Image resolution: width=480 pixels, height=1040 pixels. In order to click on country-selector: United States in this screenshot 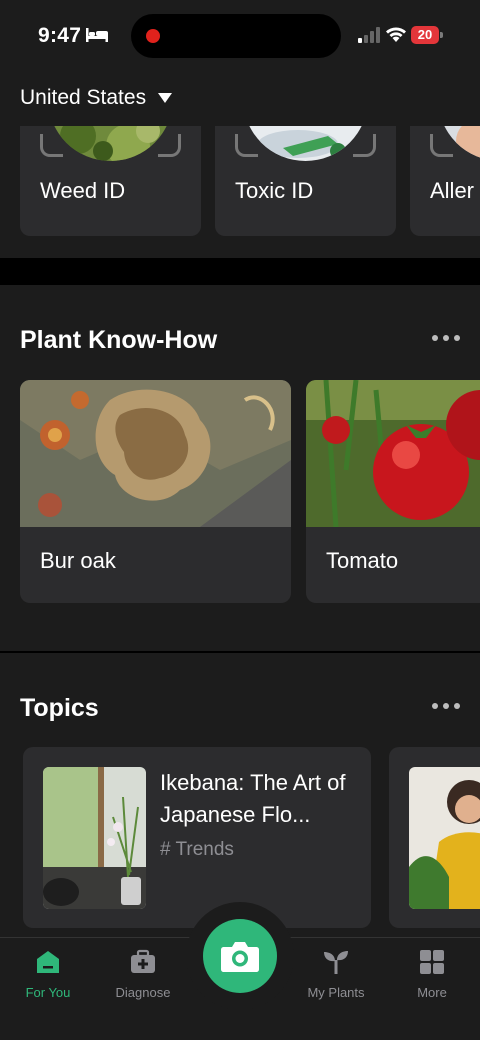, I will do `click(96, 98)`.